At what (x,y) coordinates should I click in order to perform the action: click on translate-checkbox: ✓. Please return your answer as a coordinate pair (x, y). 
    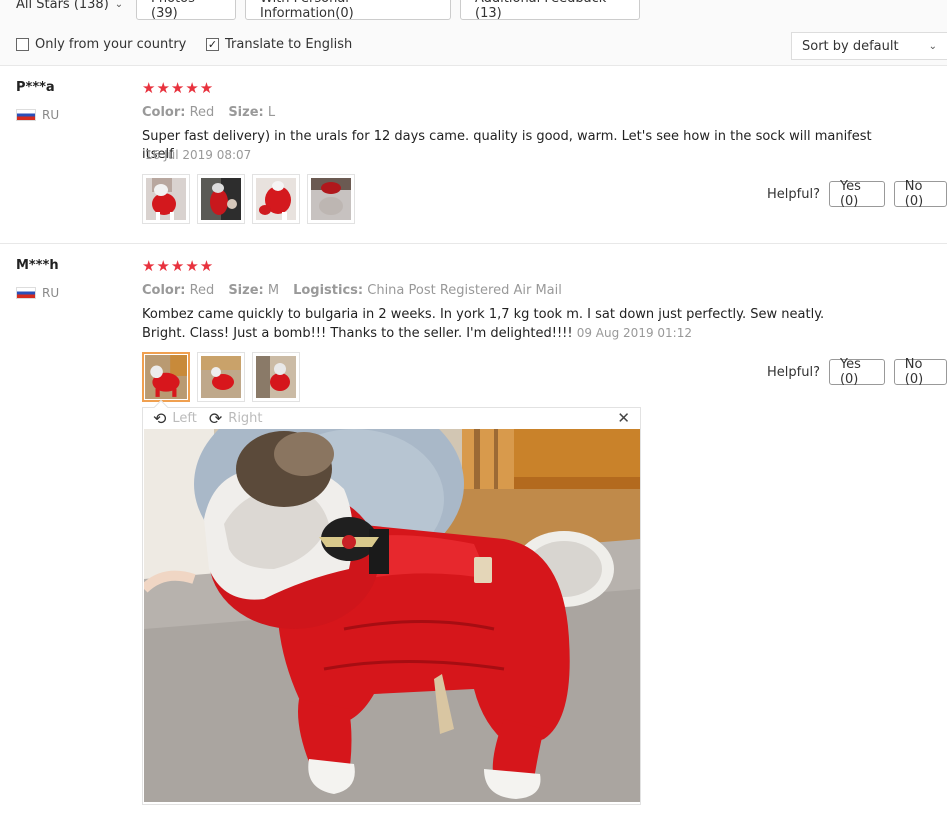
    Looking at the image, I should click on (212, 44).